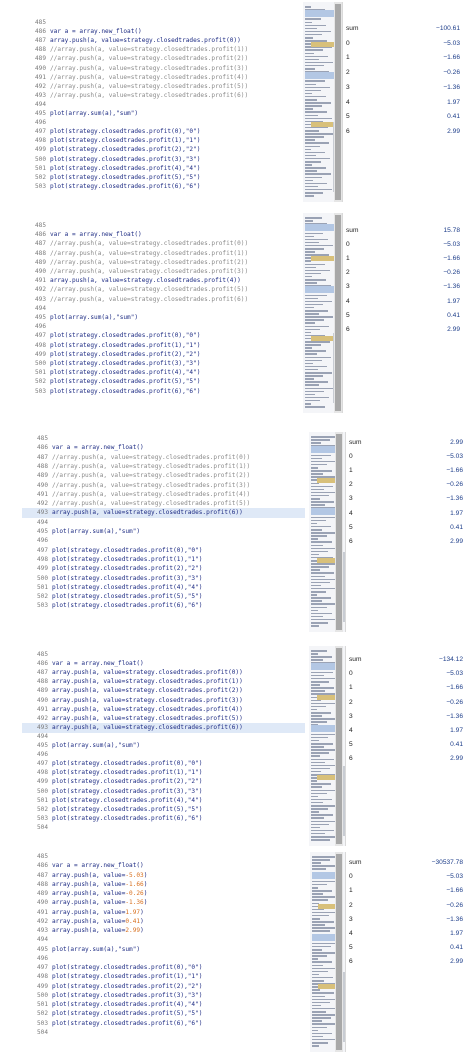 Image resolution: width=474 pixels, height=1057 pixels. I want to click on series-label: 1, so click(348, 259).